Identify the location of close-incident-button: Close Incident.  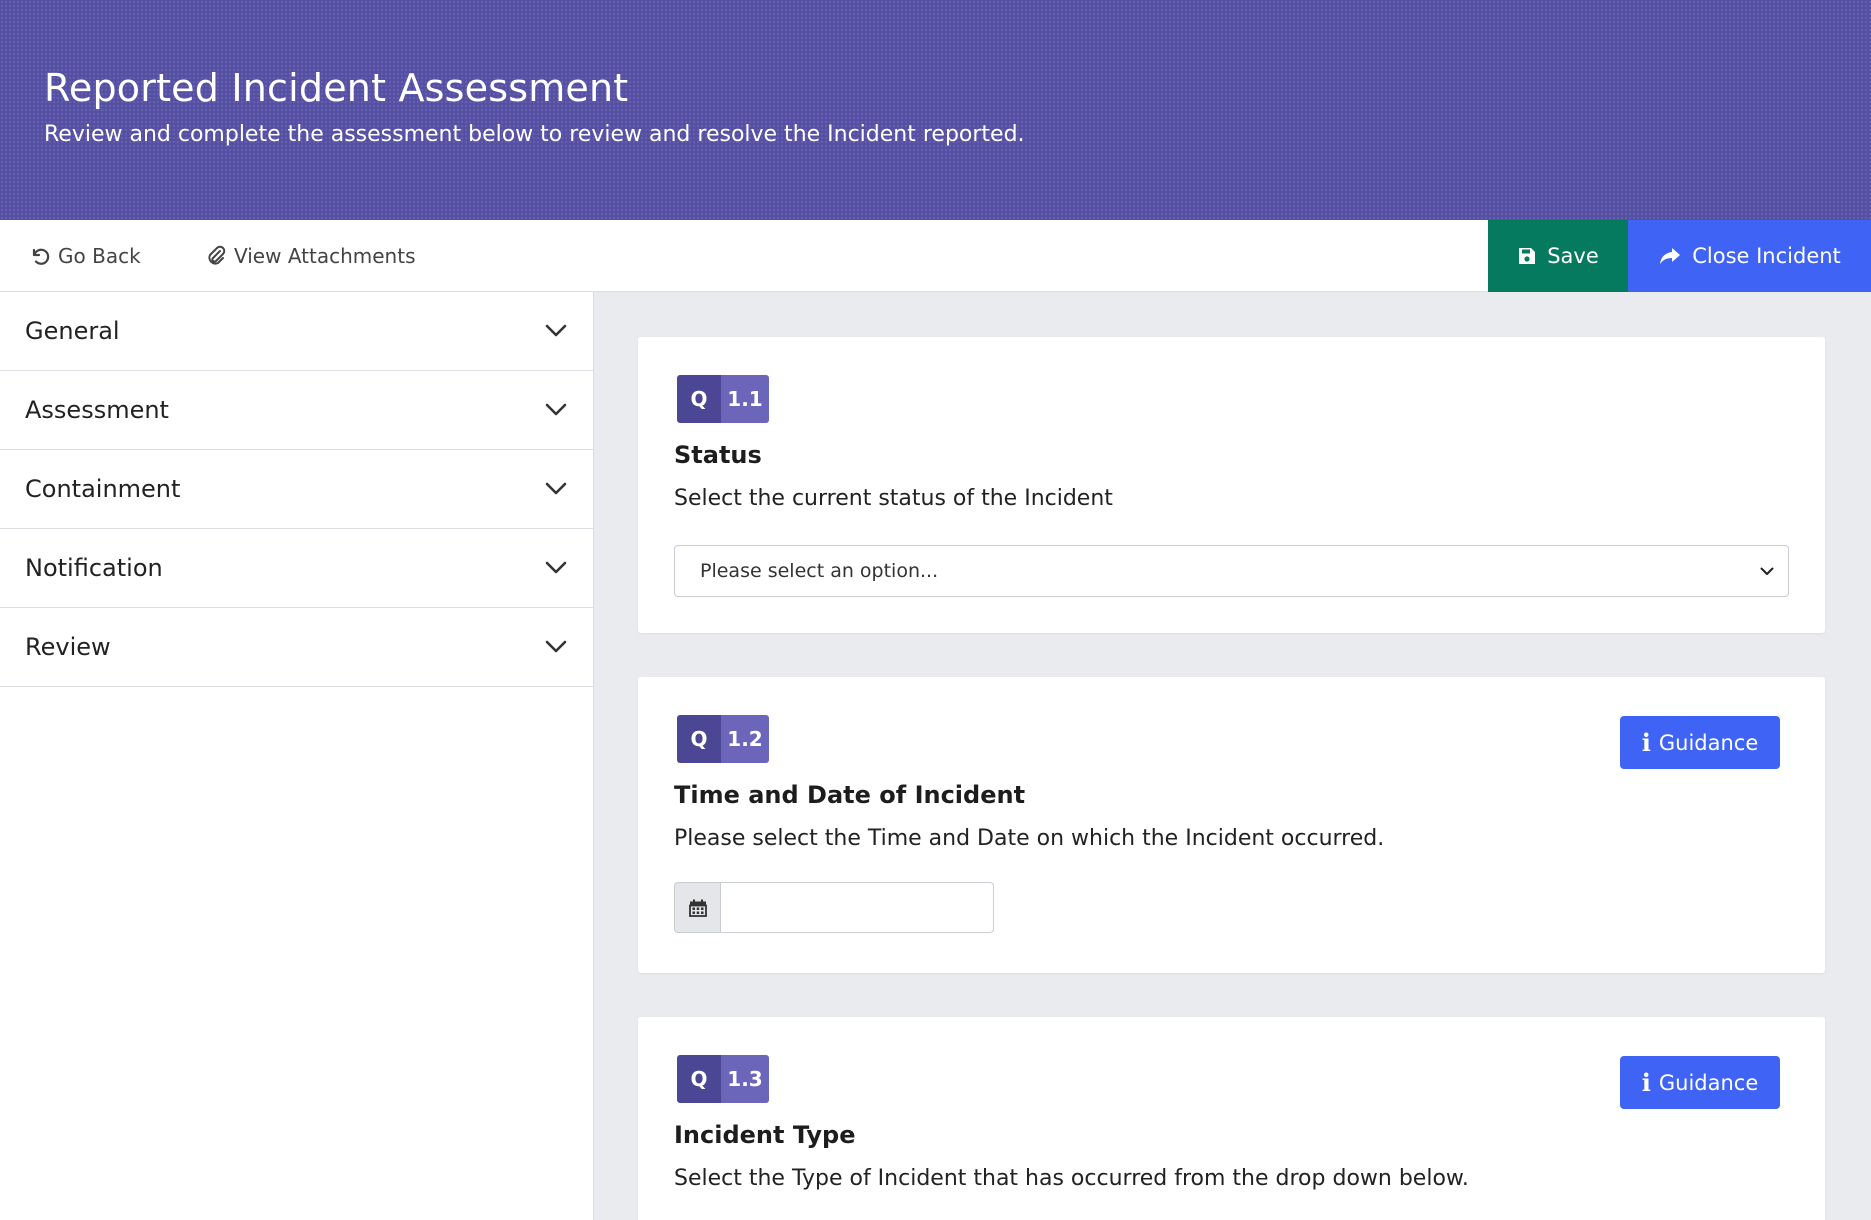
(1749, 256).